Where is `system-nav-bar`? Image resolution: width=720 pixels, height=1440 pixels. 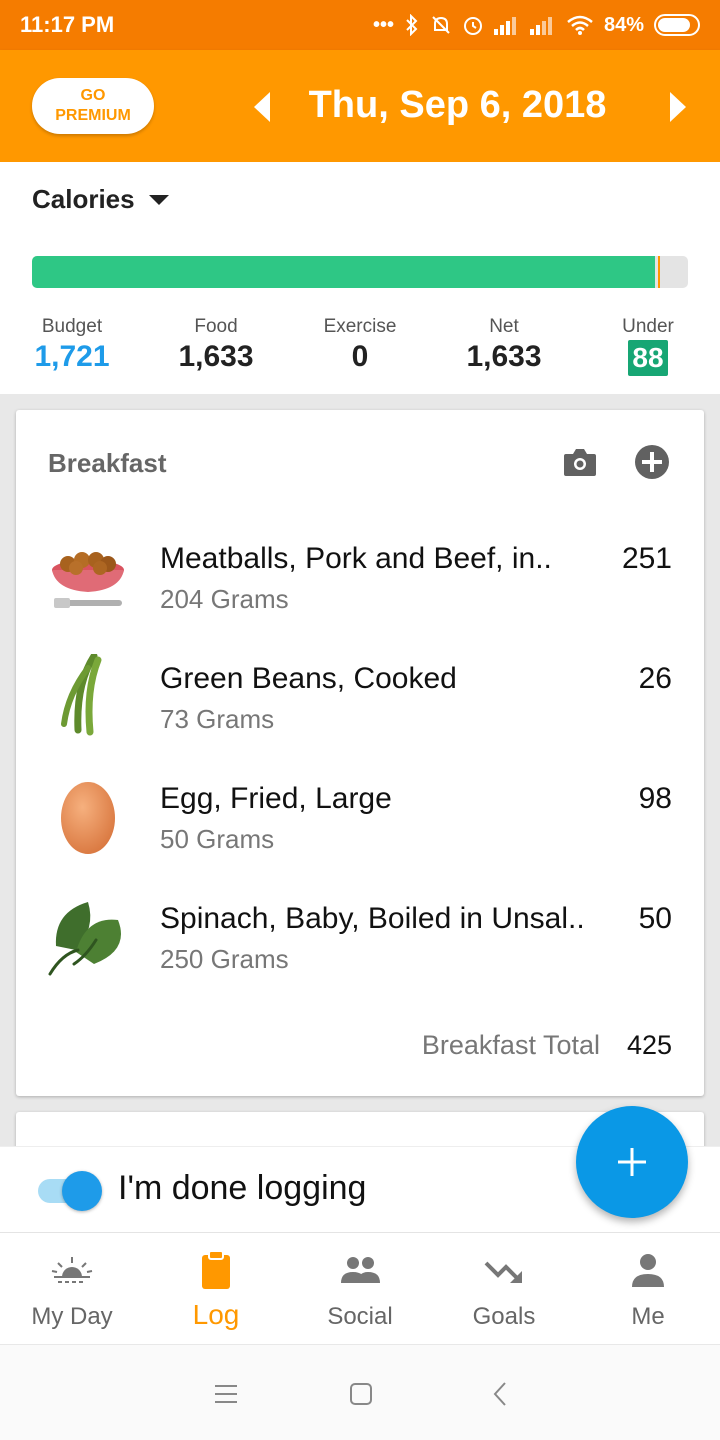 system-nav-bar is located at coordinates (360, 1392).